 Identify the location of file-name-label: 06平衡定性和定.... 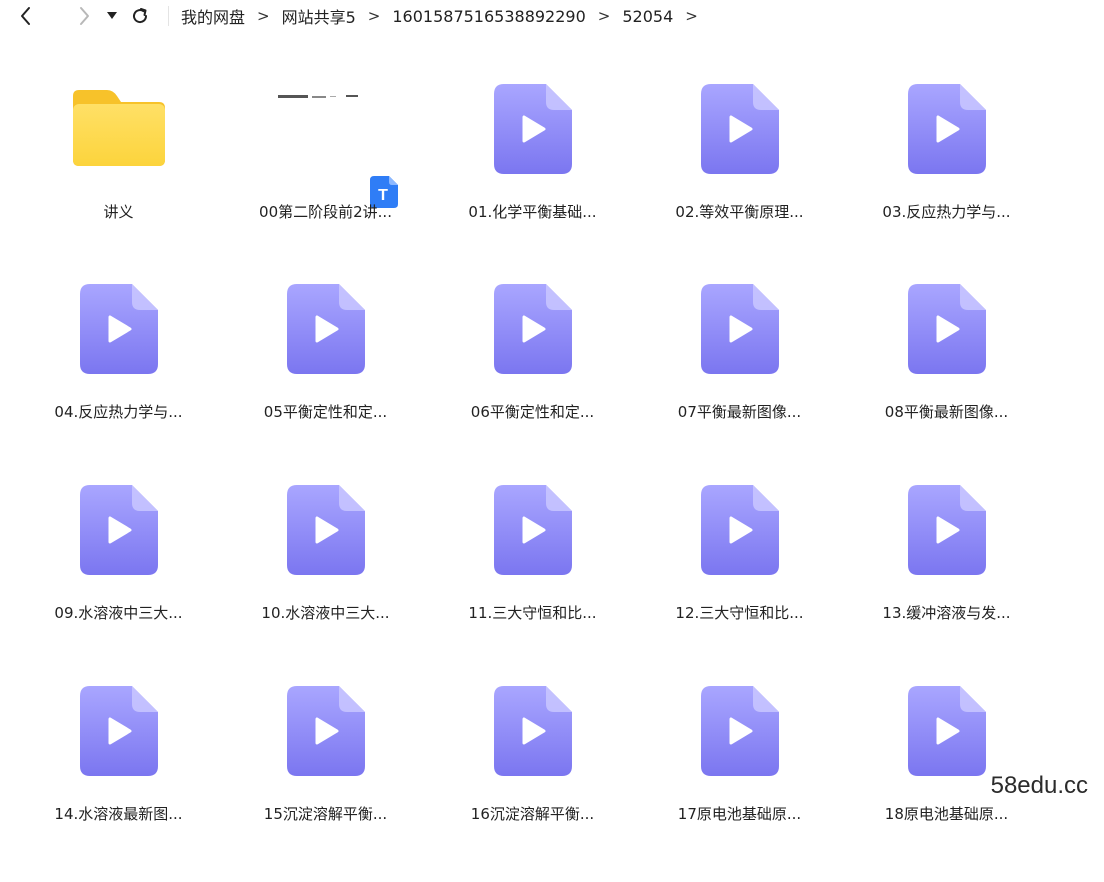
(532, 411).